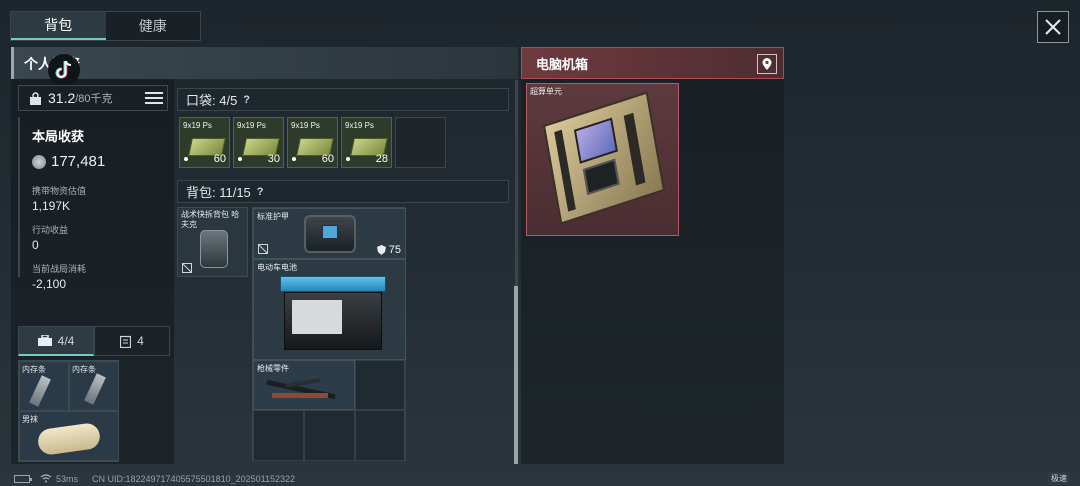  I want to click on backpack-grid: 标准护甲 75 电动车电池 枪械零件, so click(329, 334).